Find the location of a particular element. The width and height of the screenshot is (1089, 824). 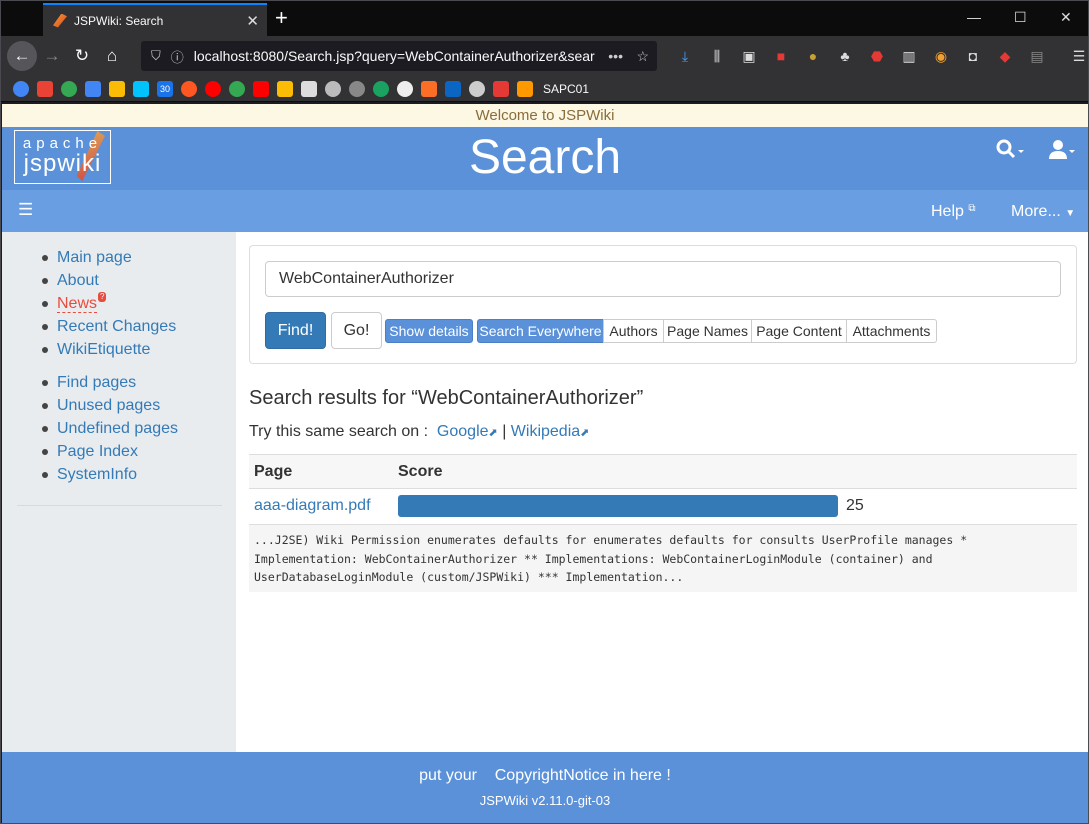

show-details-toggle: Show details is located at coordinates (429, 331).